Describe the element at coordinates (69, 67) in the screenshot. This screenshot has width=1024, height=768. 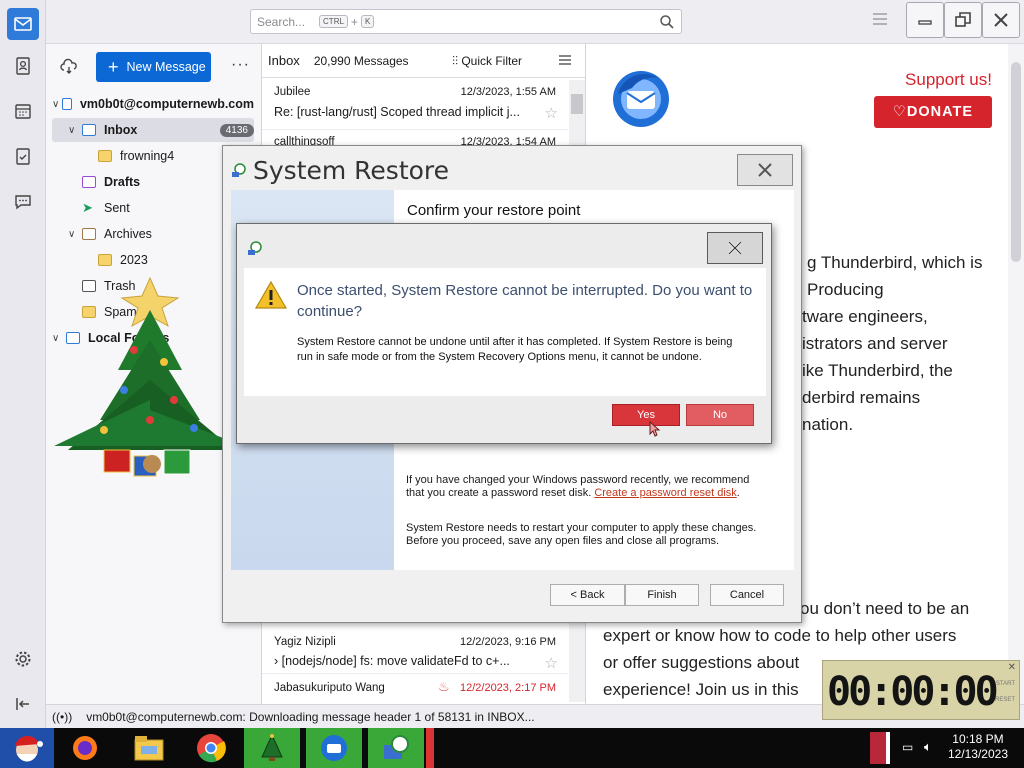
I see `get-messages-icon` at that location.